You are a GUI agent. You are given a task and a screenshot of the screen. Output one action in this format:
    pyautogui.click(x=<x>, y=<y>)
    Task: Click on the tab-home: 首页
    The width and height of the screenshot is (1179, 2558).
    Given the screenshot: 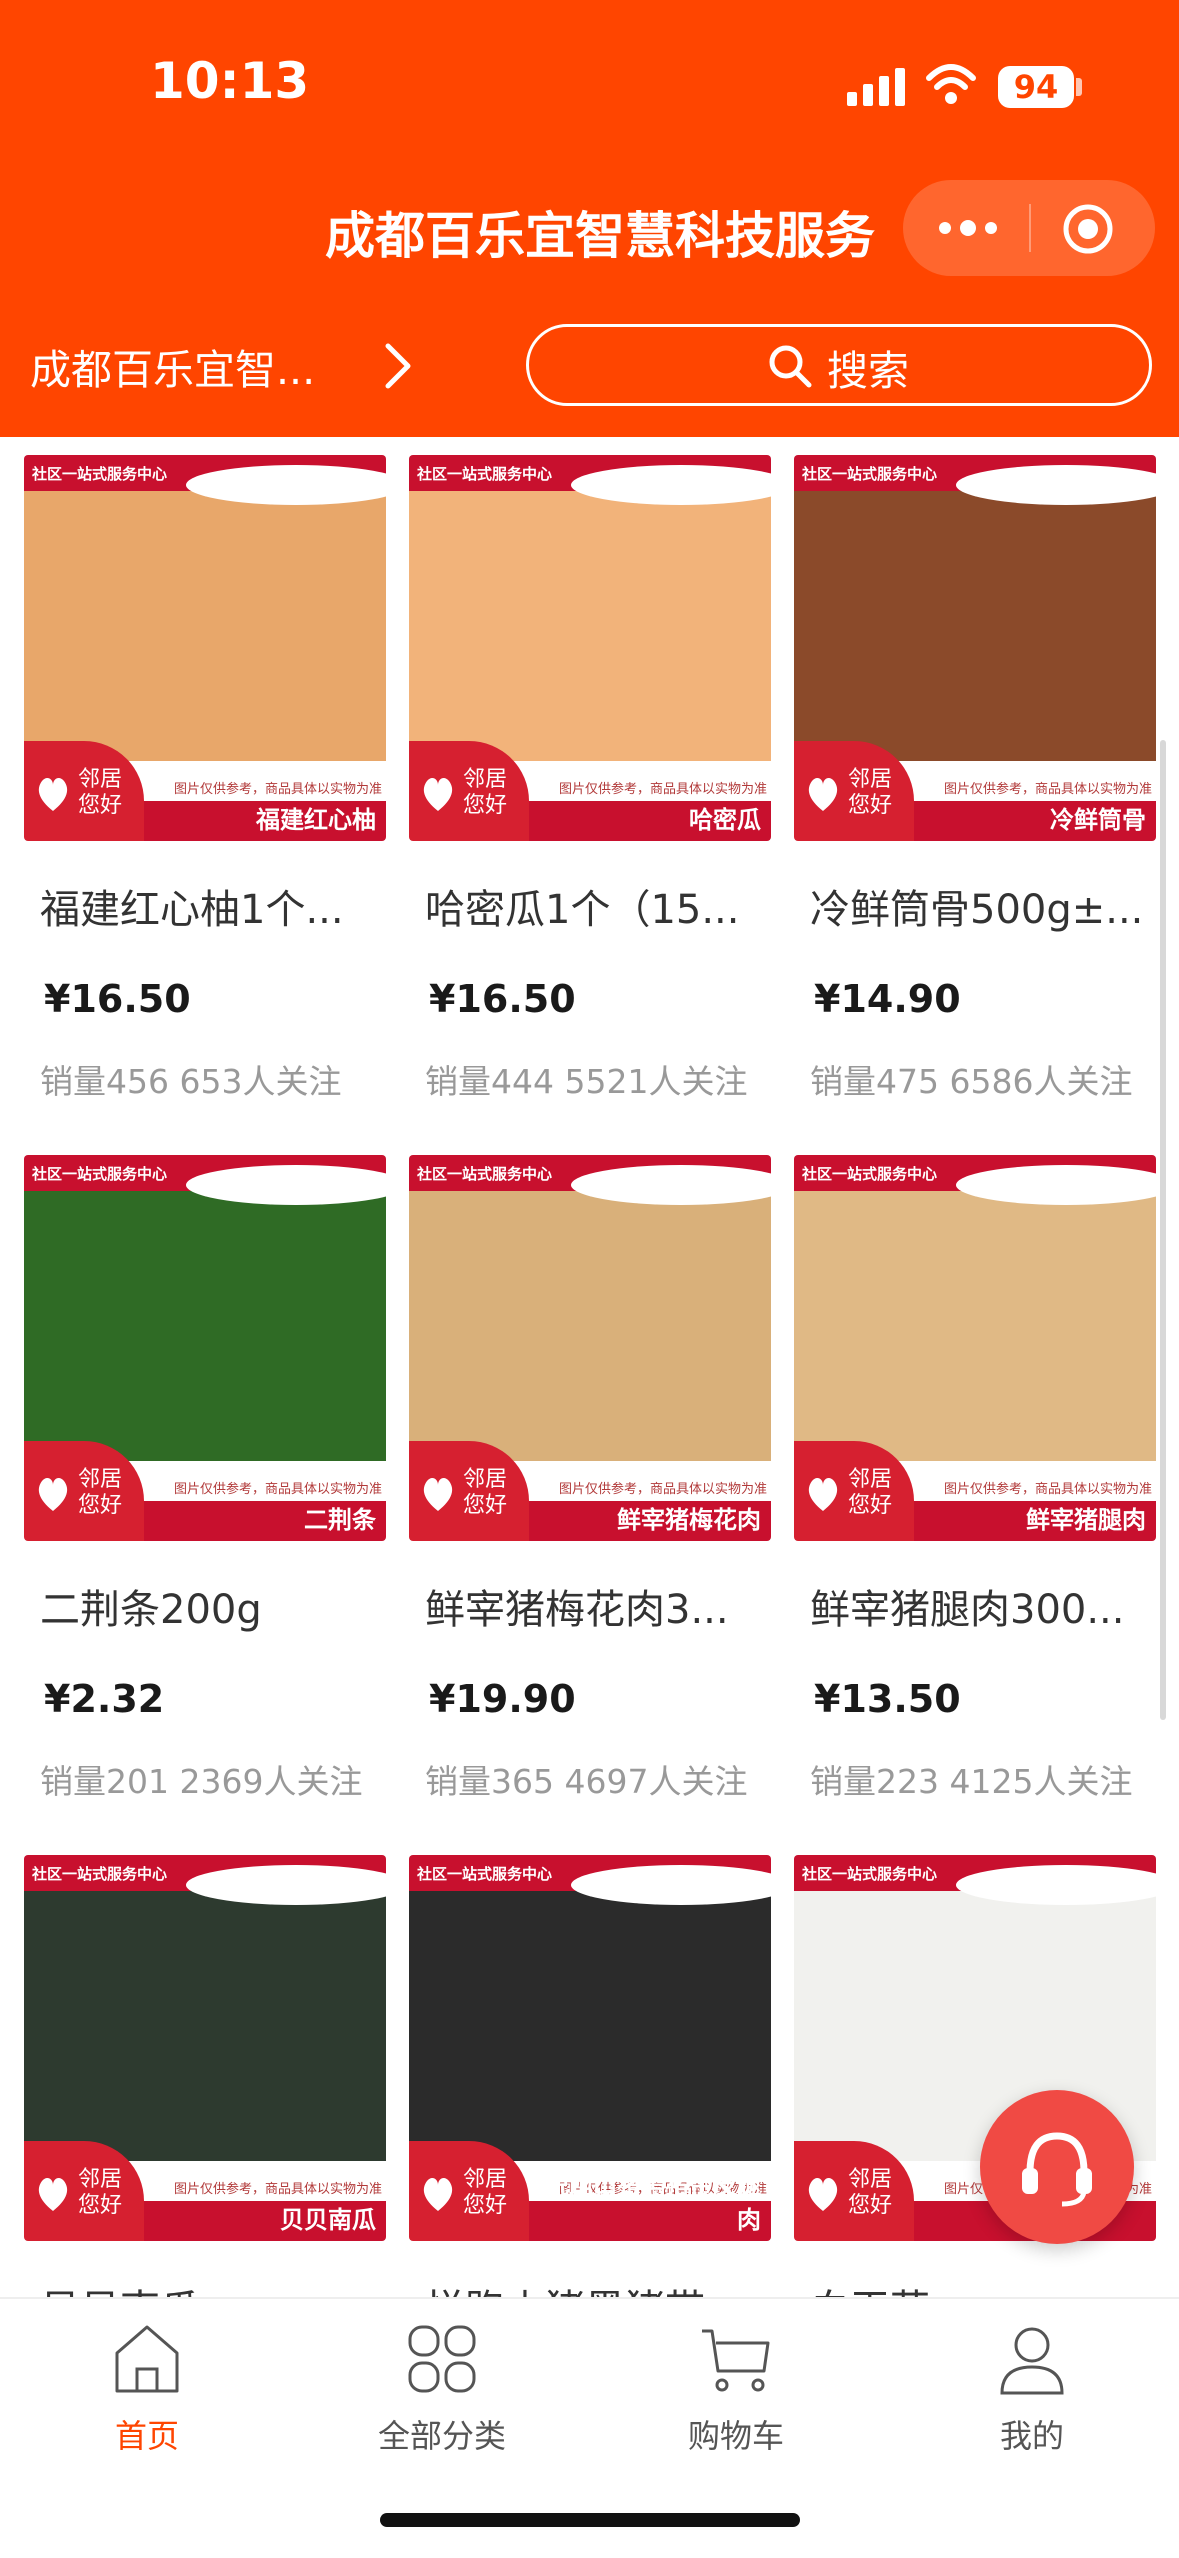 What is the action you would take?
    pyautogui.click(x=147, y=2394)
    